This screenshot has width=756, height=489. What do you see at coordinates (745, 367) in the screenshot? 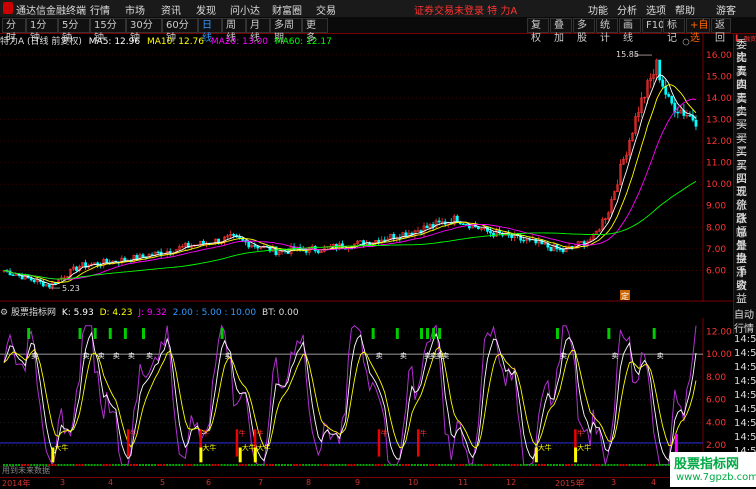
I see `time-label-4: 14:56` at bounding box center [745, 367].